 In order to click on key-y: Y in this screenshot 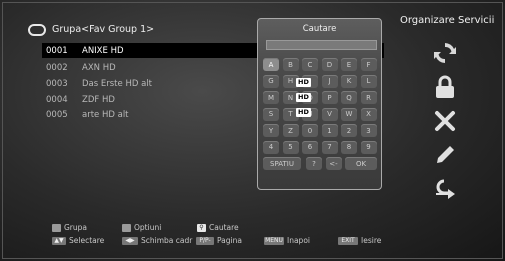, I will do `click(271, 130)`.